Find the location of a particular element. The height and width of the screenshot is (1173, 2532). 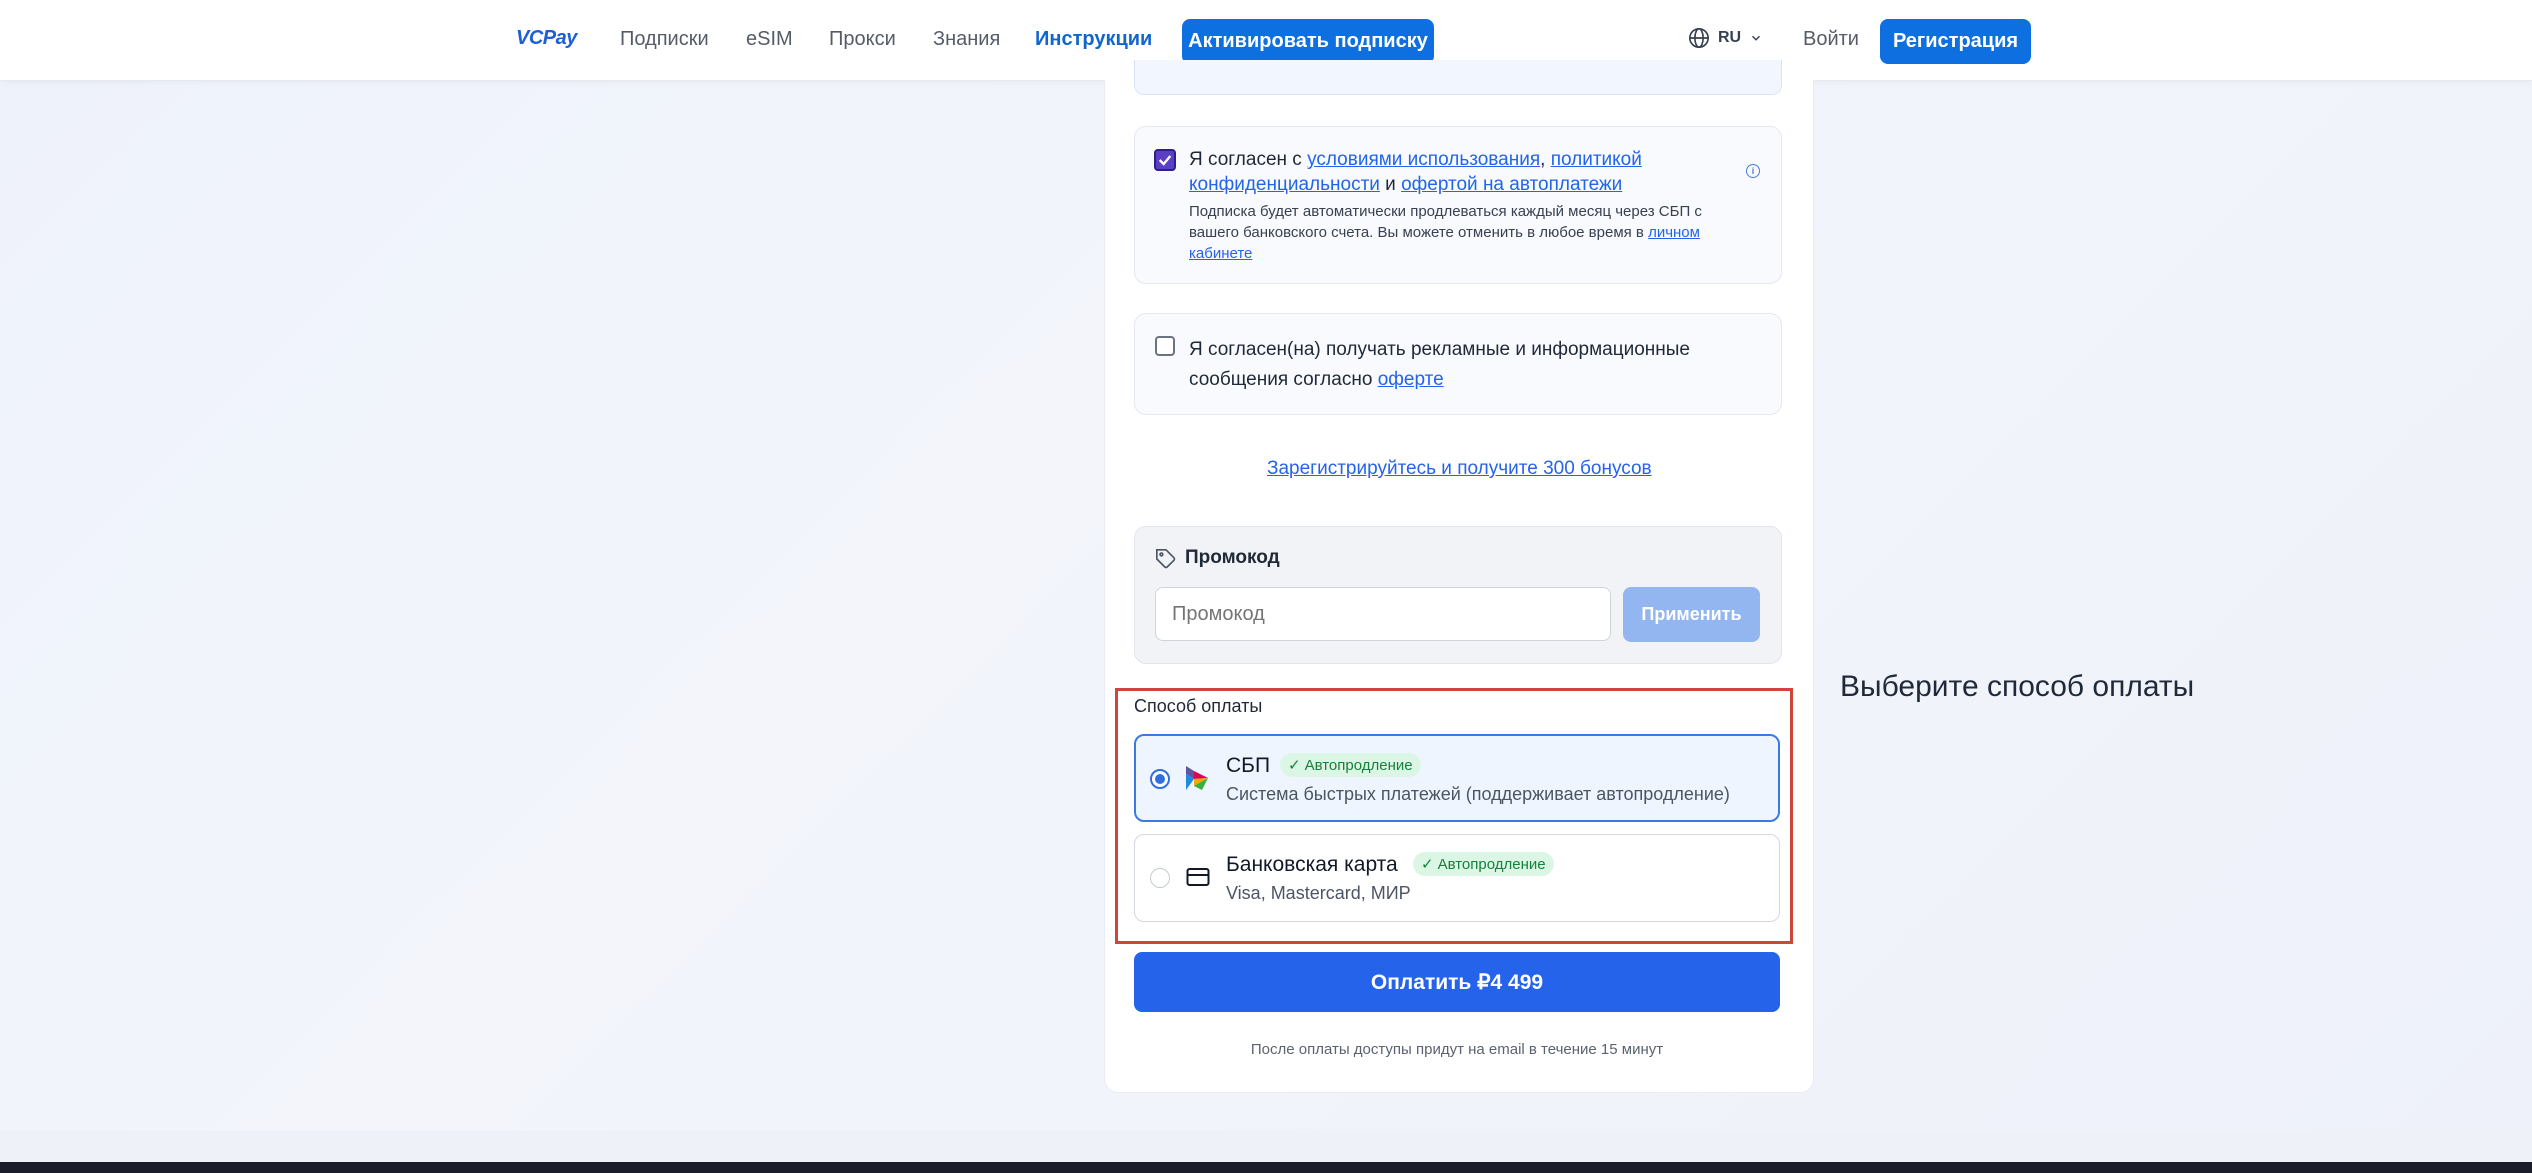

nav-instructions: Инструкции is located at coordinates (1093, 39).